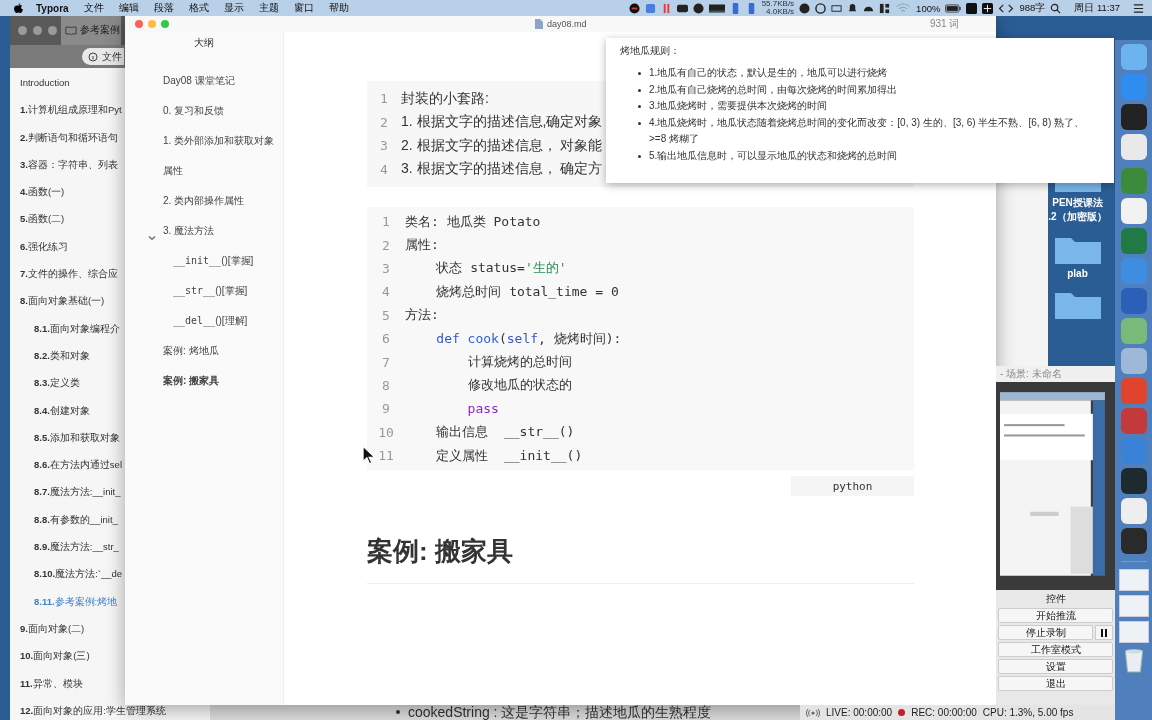 The image size is (1152, 720). I want to click on document-icon, so click(539, 24).